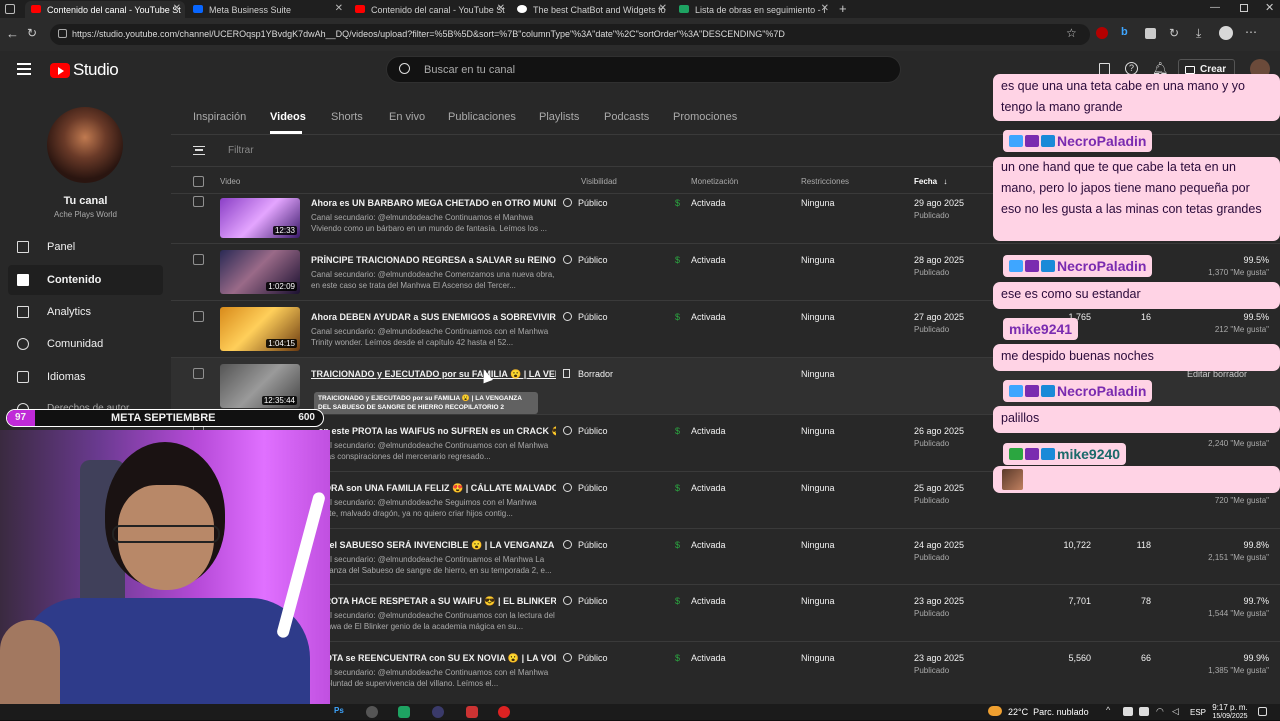  What do you see at coordinates (230, 181) in the screenshot?
I see `column-header-video: Video` at bounding box center [230, 181].